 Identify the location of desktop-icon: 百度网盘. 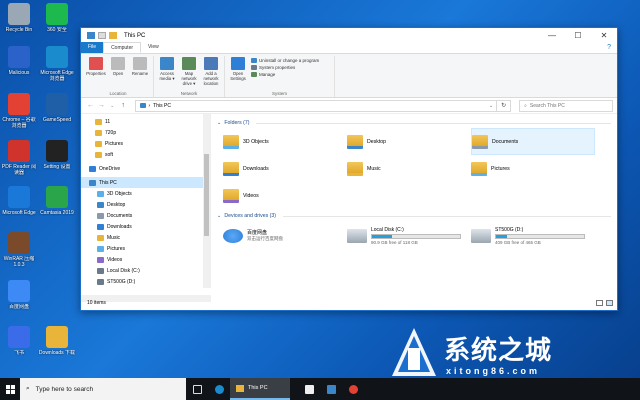
(19, 298).